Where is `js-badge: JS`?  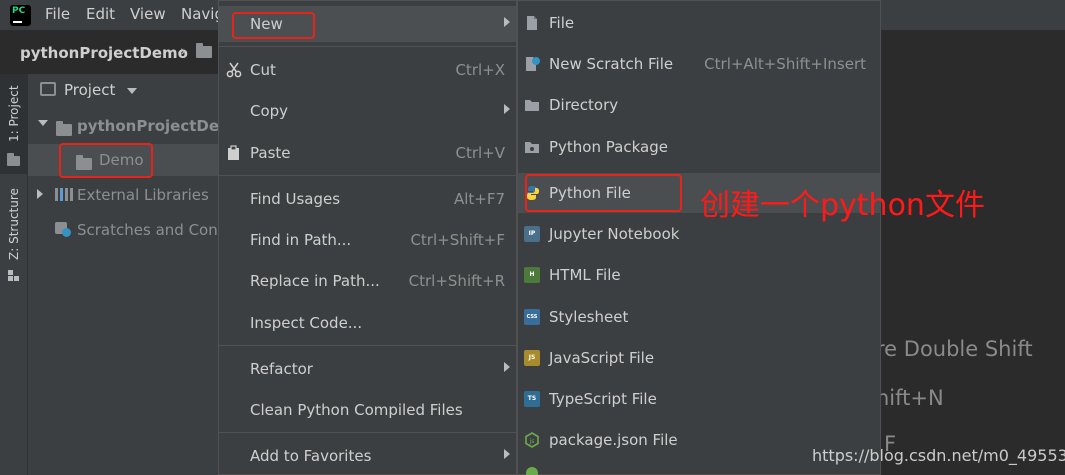 js-badge: JS is located at coordinates (532, 358).